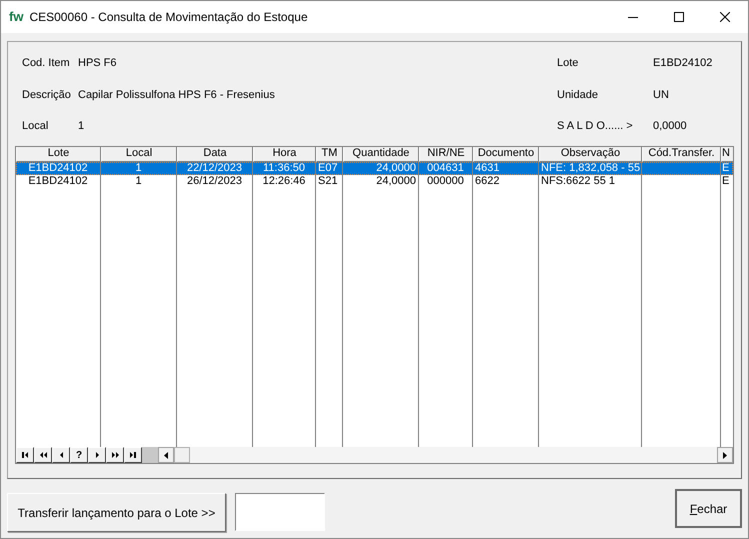  Describe the element at coordinates (446, 168) in the screenshot. I see `table-cell: 004631` at that location.